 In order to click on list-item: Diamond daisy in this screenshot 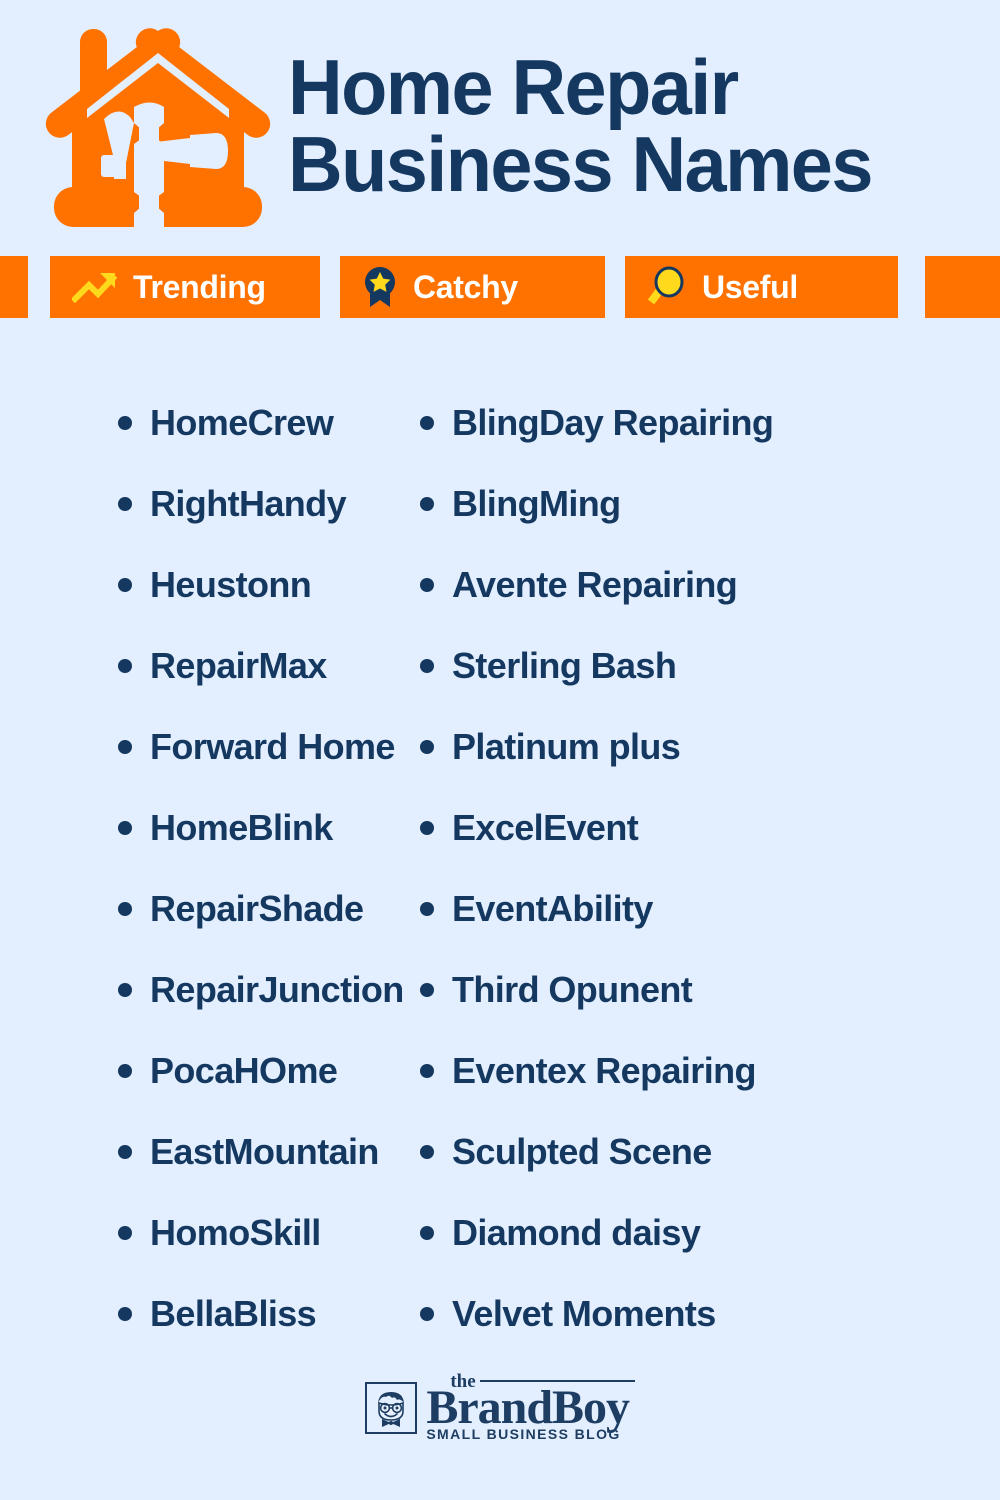, I will do `click(710, 1232)`.